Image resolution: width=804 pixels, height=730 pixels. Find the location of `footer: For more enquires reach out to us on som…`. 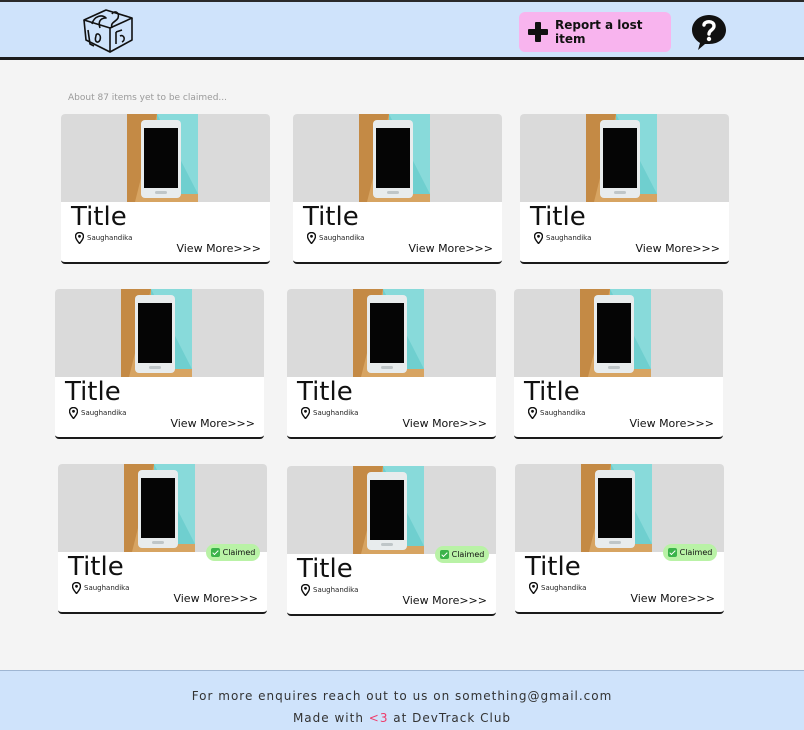

footer: For more enquires reach out to us on som… is located at coordinates (402, 700).